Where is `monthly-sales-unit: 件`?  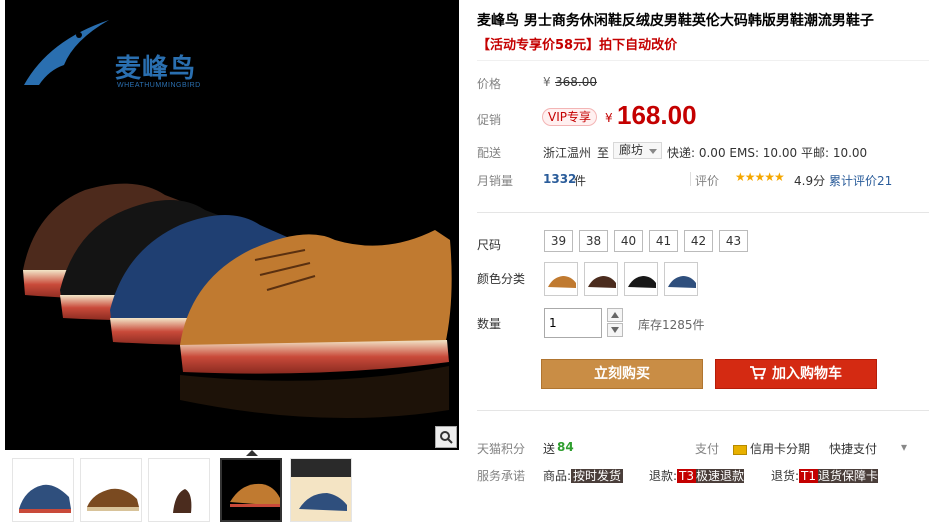 monthly-sales-unit: 件 is located at coordinates (580, 181).